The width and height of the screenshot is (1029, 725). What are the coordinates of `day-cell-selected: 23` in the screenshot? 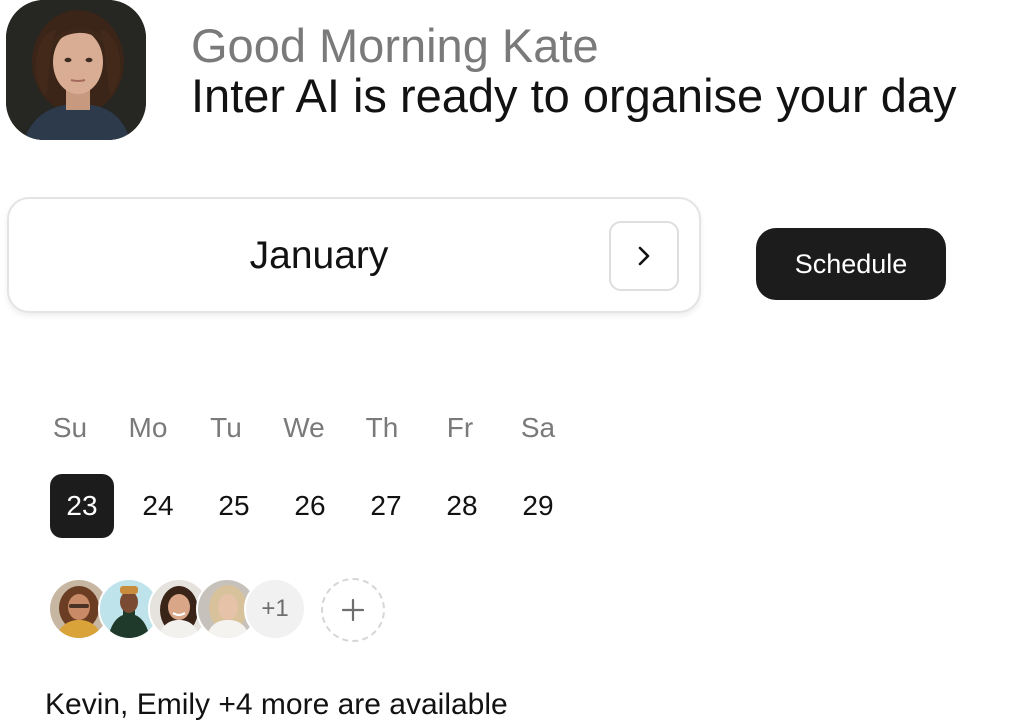 It's located at (82, 506).